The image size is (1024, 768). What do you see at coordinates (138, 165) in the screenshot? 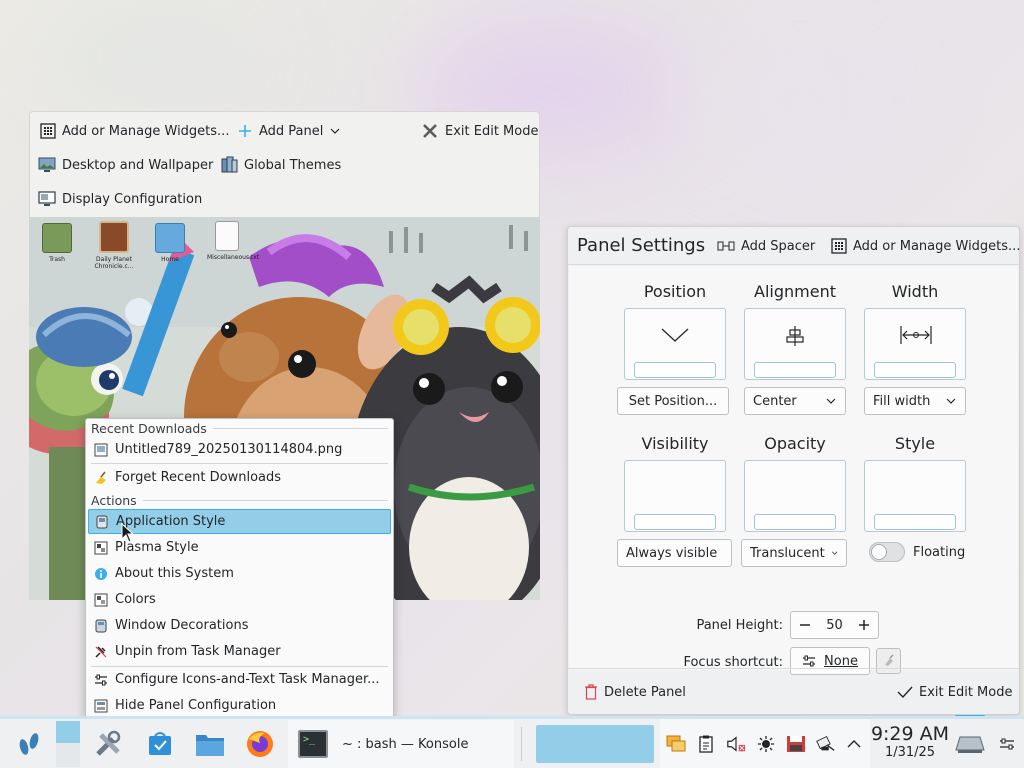
I see `desktop-wallpaper-label: Desktop and Wallpaper` at bounding box center [138, 165].